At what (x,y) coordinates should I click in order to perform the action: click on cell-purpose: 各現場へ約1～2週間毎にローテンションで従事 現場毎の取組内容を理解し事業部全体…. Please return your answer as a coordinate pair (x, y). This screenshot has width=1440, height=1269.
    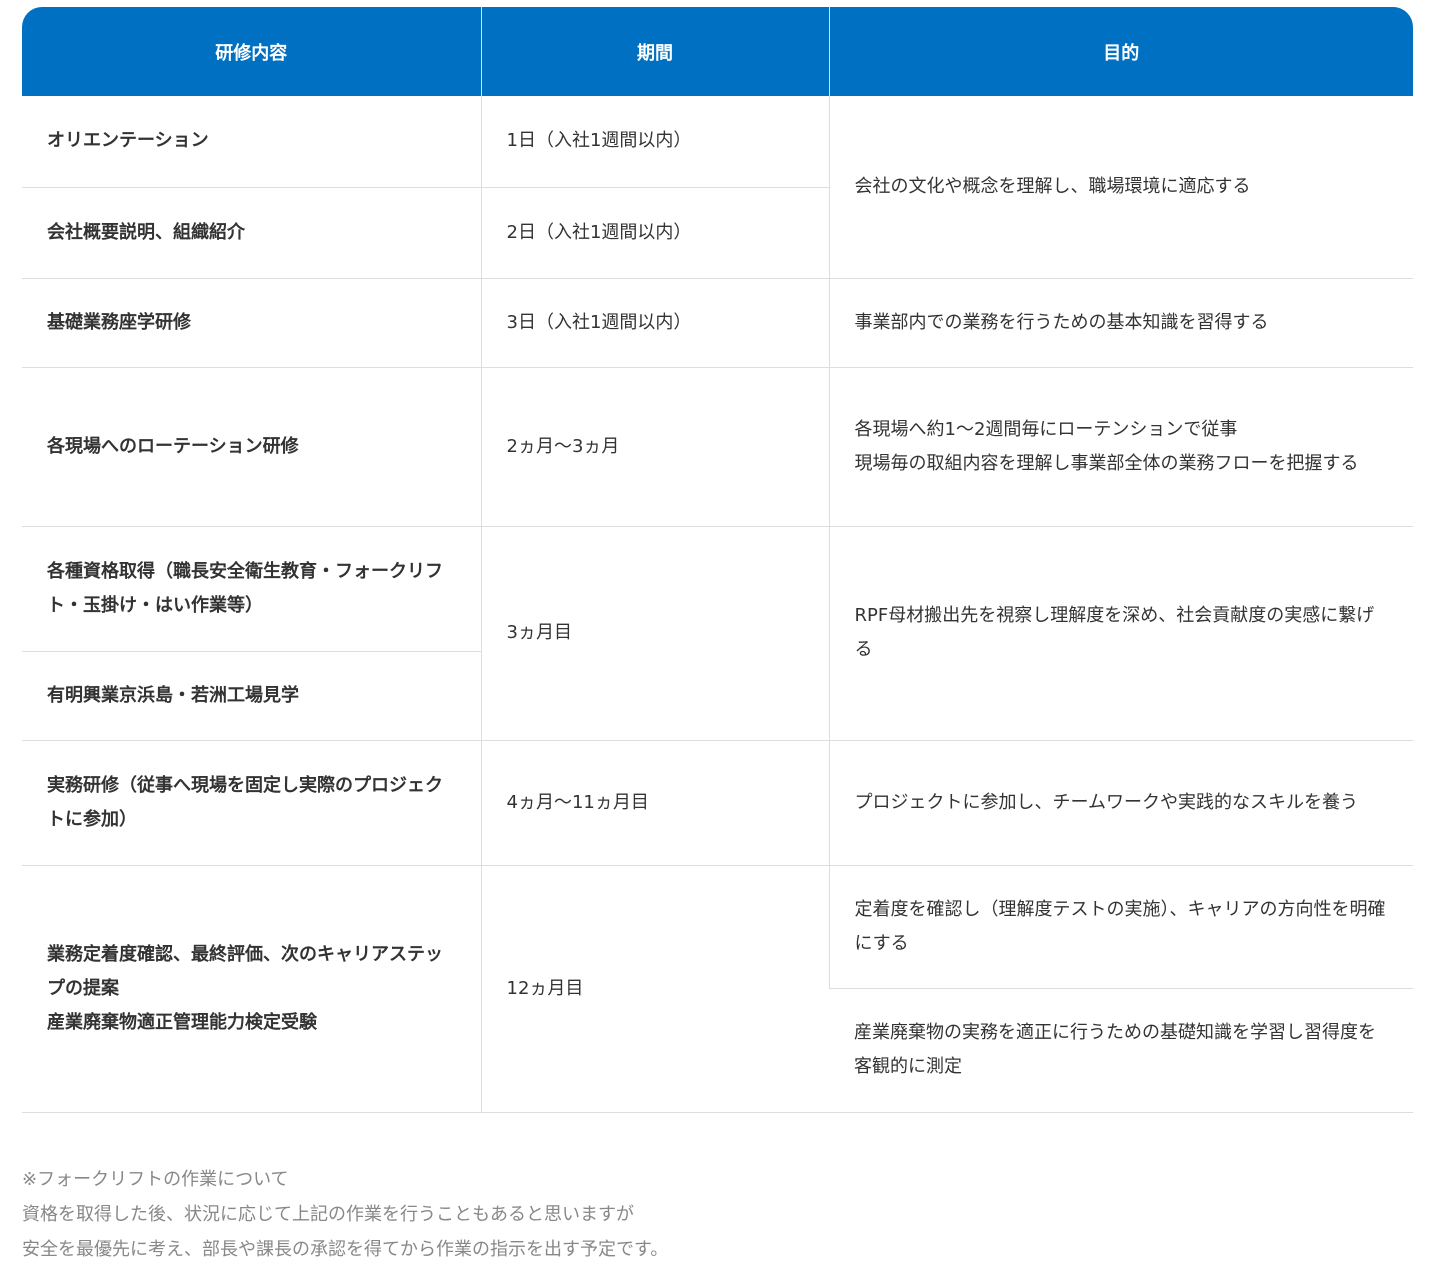
    Looking at the image, I should click on (1120, 447).